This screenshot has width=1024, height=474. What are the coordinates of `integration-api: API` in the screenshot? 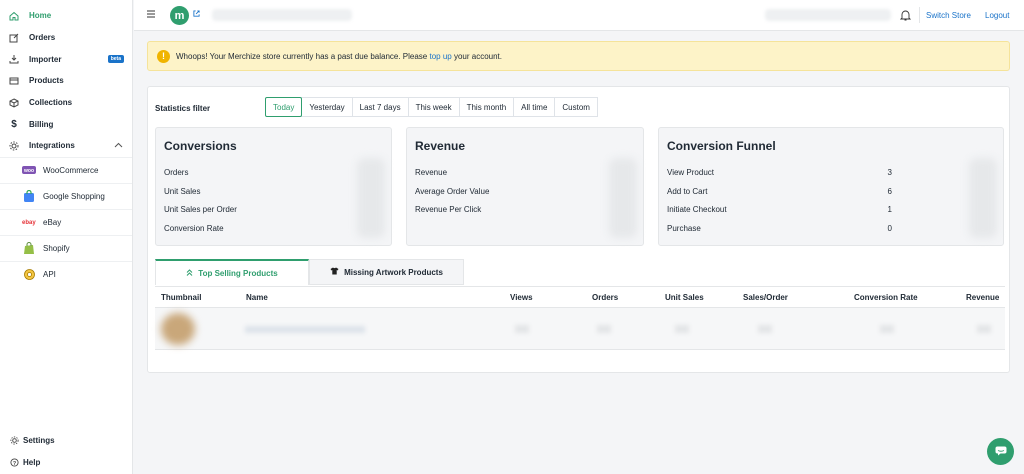 It's located at (66, 273).